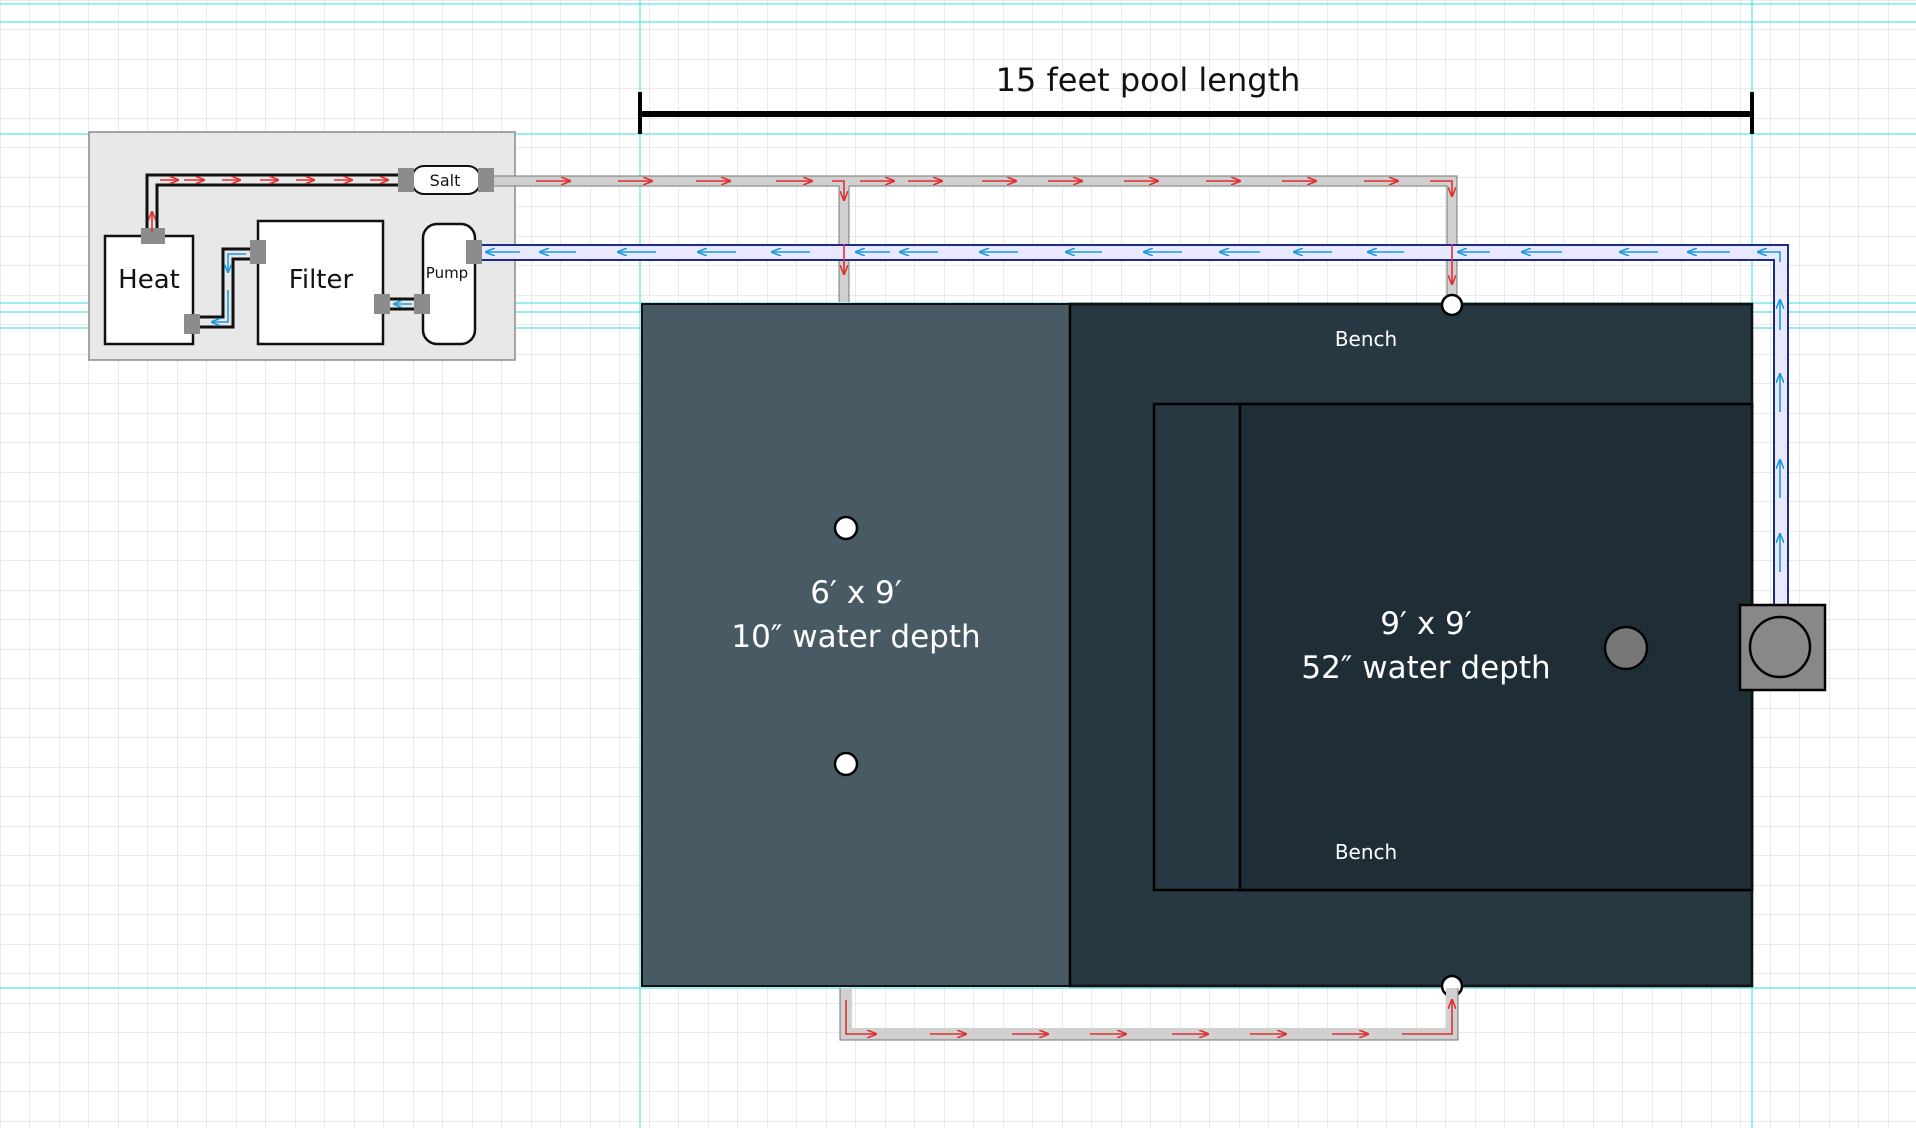 Image resolution: width=1916 pixels, height=1128 pixels. I want to click on pump-label: Pump, so click(447, 273).